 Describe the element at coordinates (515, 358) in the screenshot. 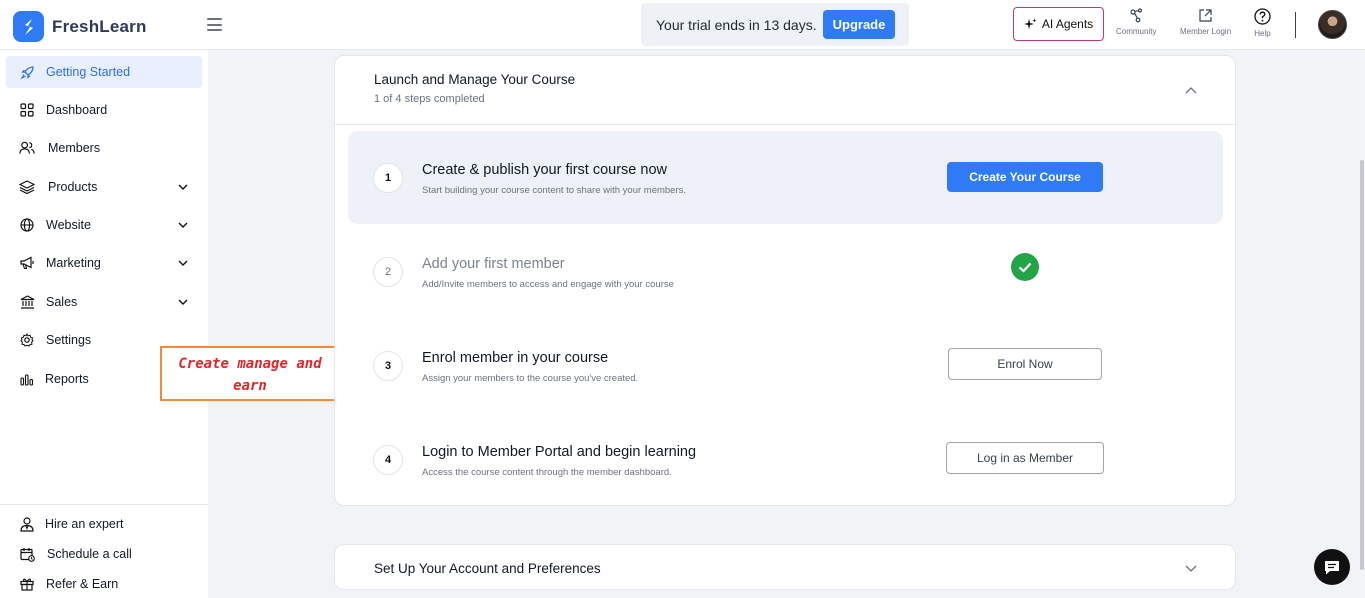

I see `step-title: Enrol member in your course` at that location.